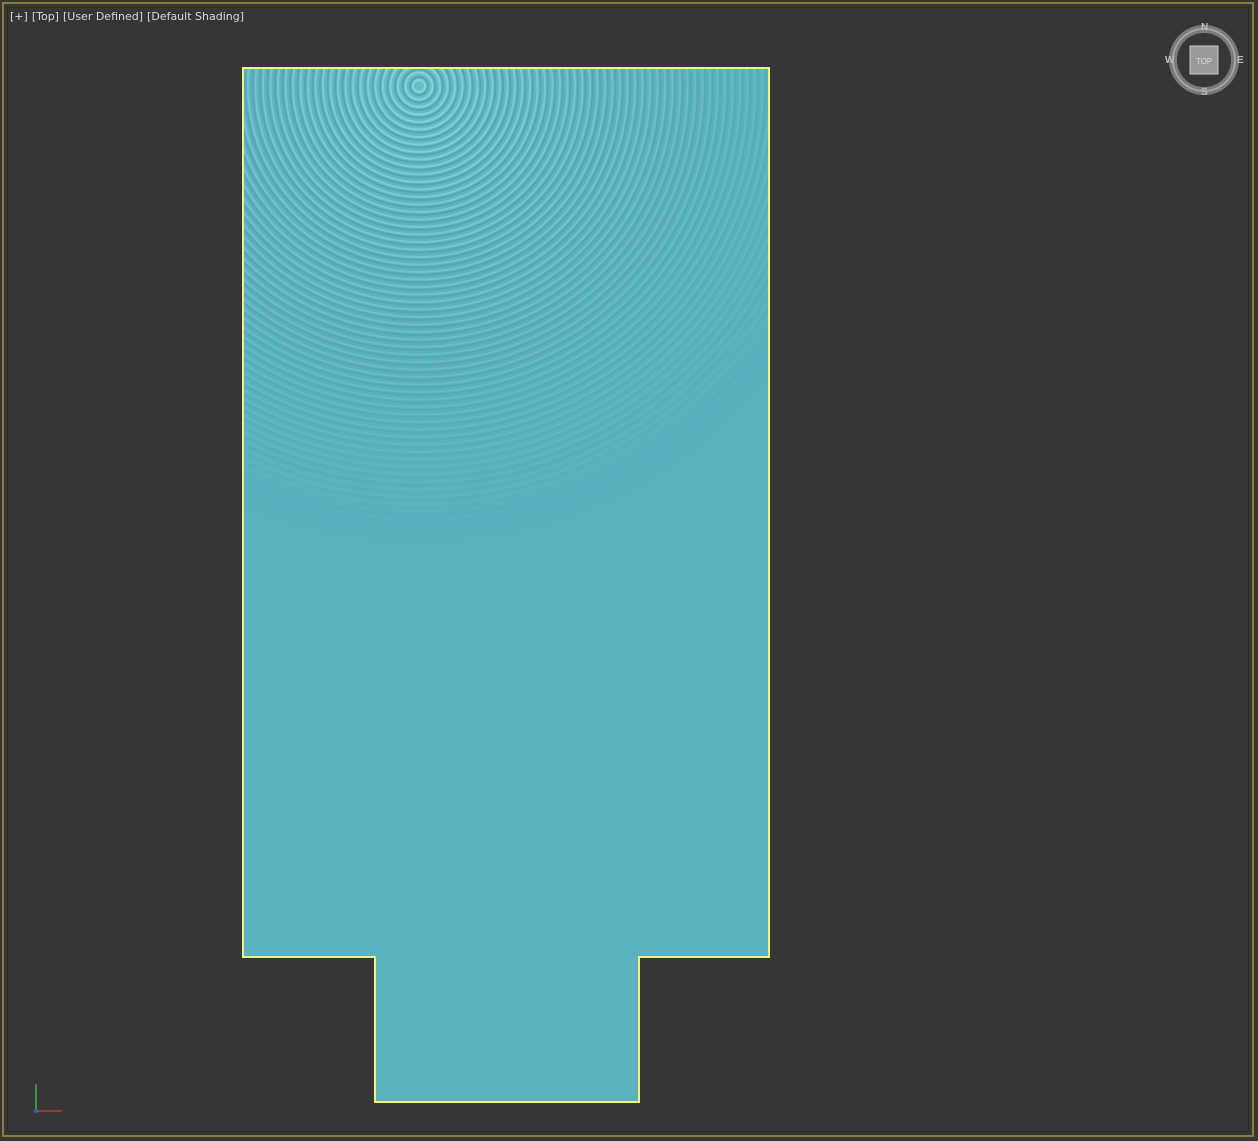  I want to click on viewport-point-of-view-menu: Top, so click(45, 16).